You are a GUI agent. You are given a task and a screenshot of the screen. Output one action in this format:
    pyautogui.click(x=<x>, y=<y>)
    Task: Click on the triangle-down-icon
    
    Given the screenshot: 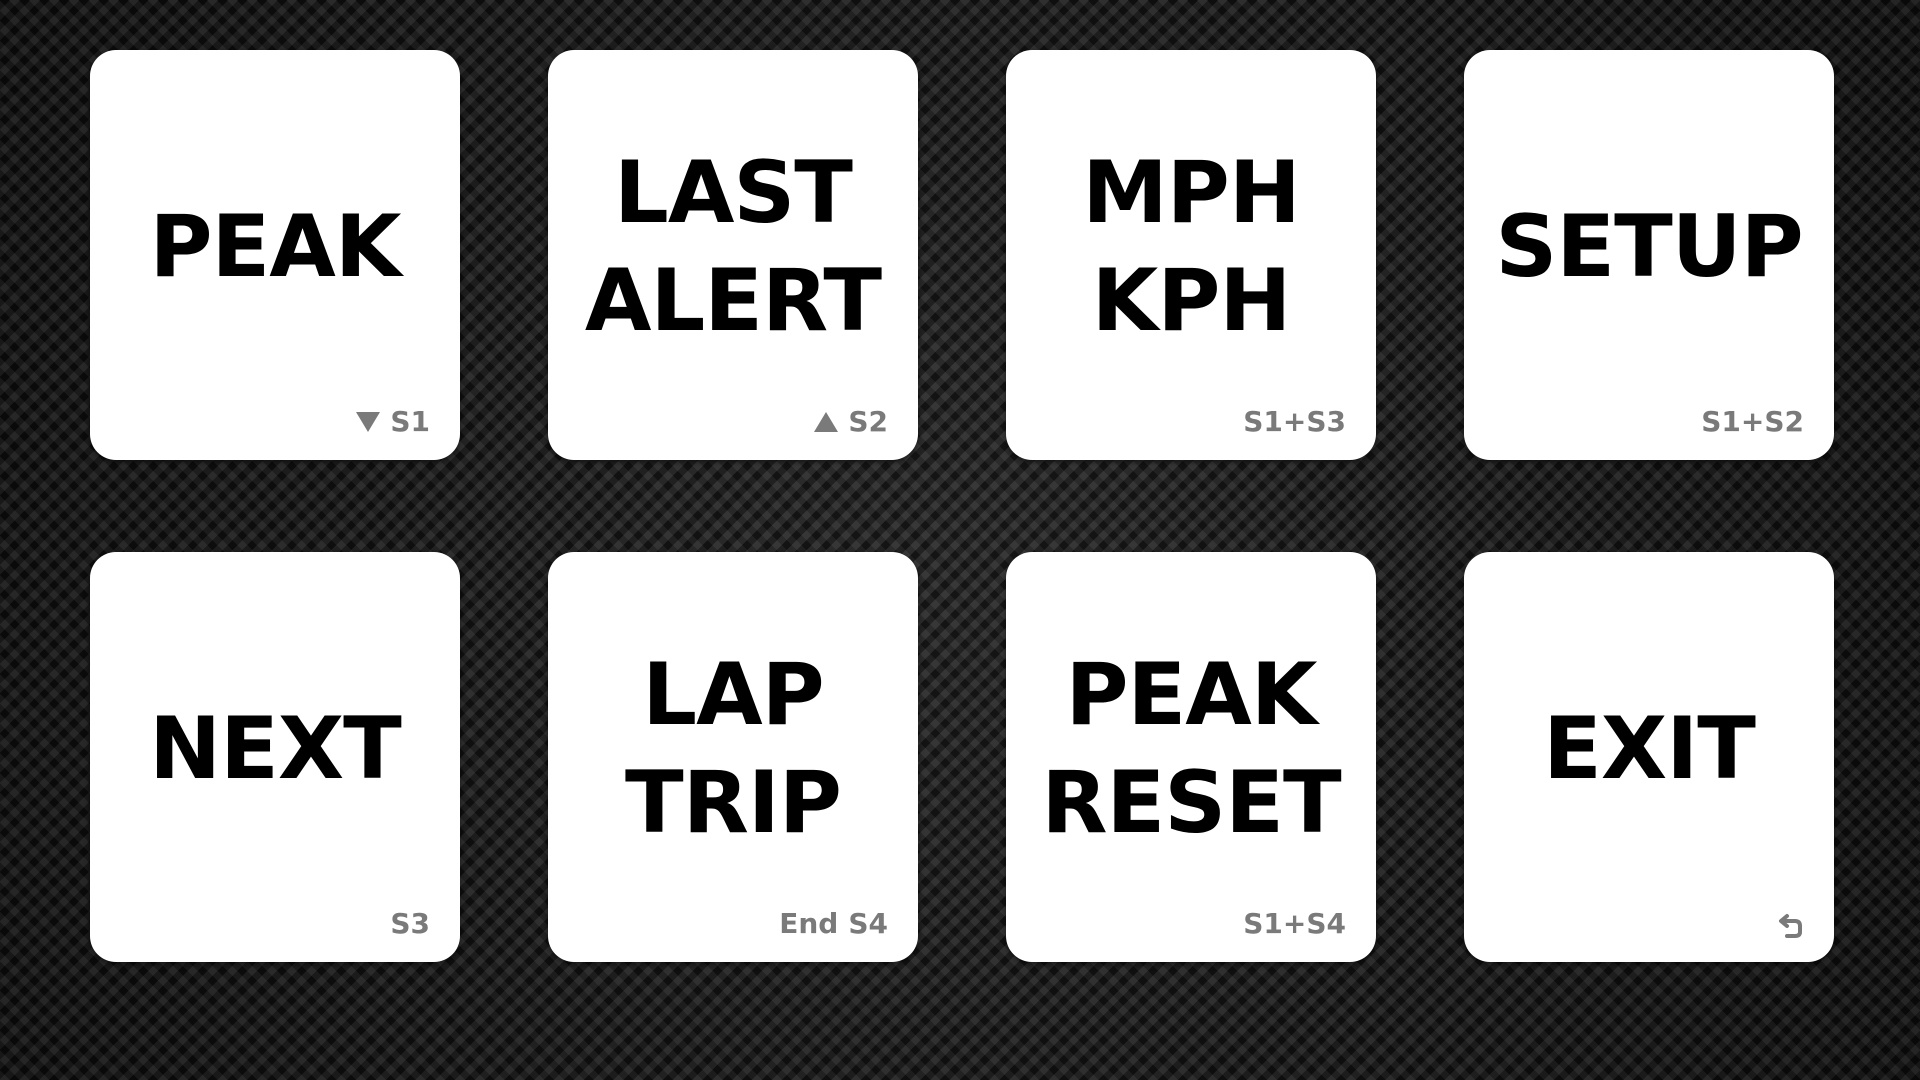 What is the action you would take?
    pyautogui.click(x=368, y=422)
    